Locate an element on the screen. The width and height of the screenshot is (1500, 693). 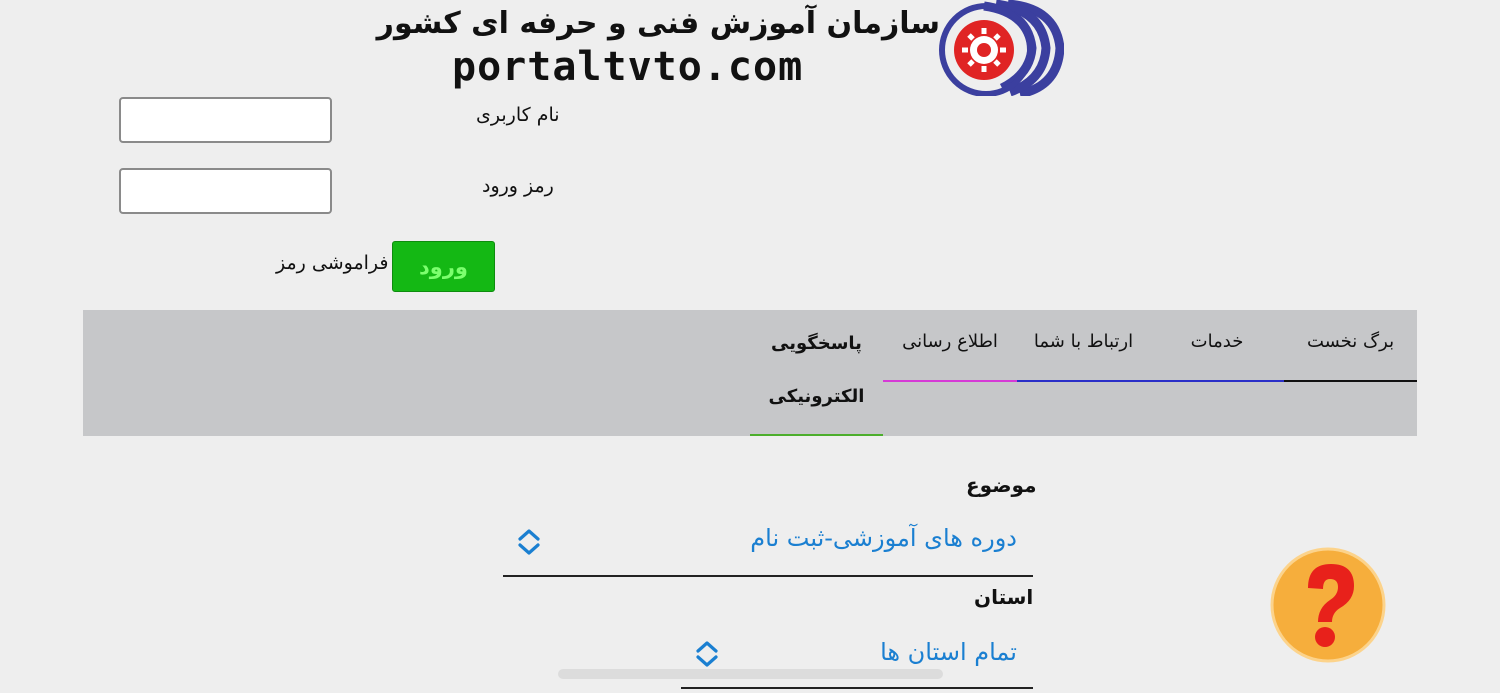
nav-item-label: اطلاع رسانی is located at coordinates (950, 341).